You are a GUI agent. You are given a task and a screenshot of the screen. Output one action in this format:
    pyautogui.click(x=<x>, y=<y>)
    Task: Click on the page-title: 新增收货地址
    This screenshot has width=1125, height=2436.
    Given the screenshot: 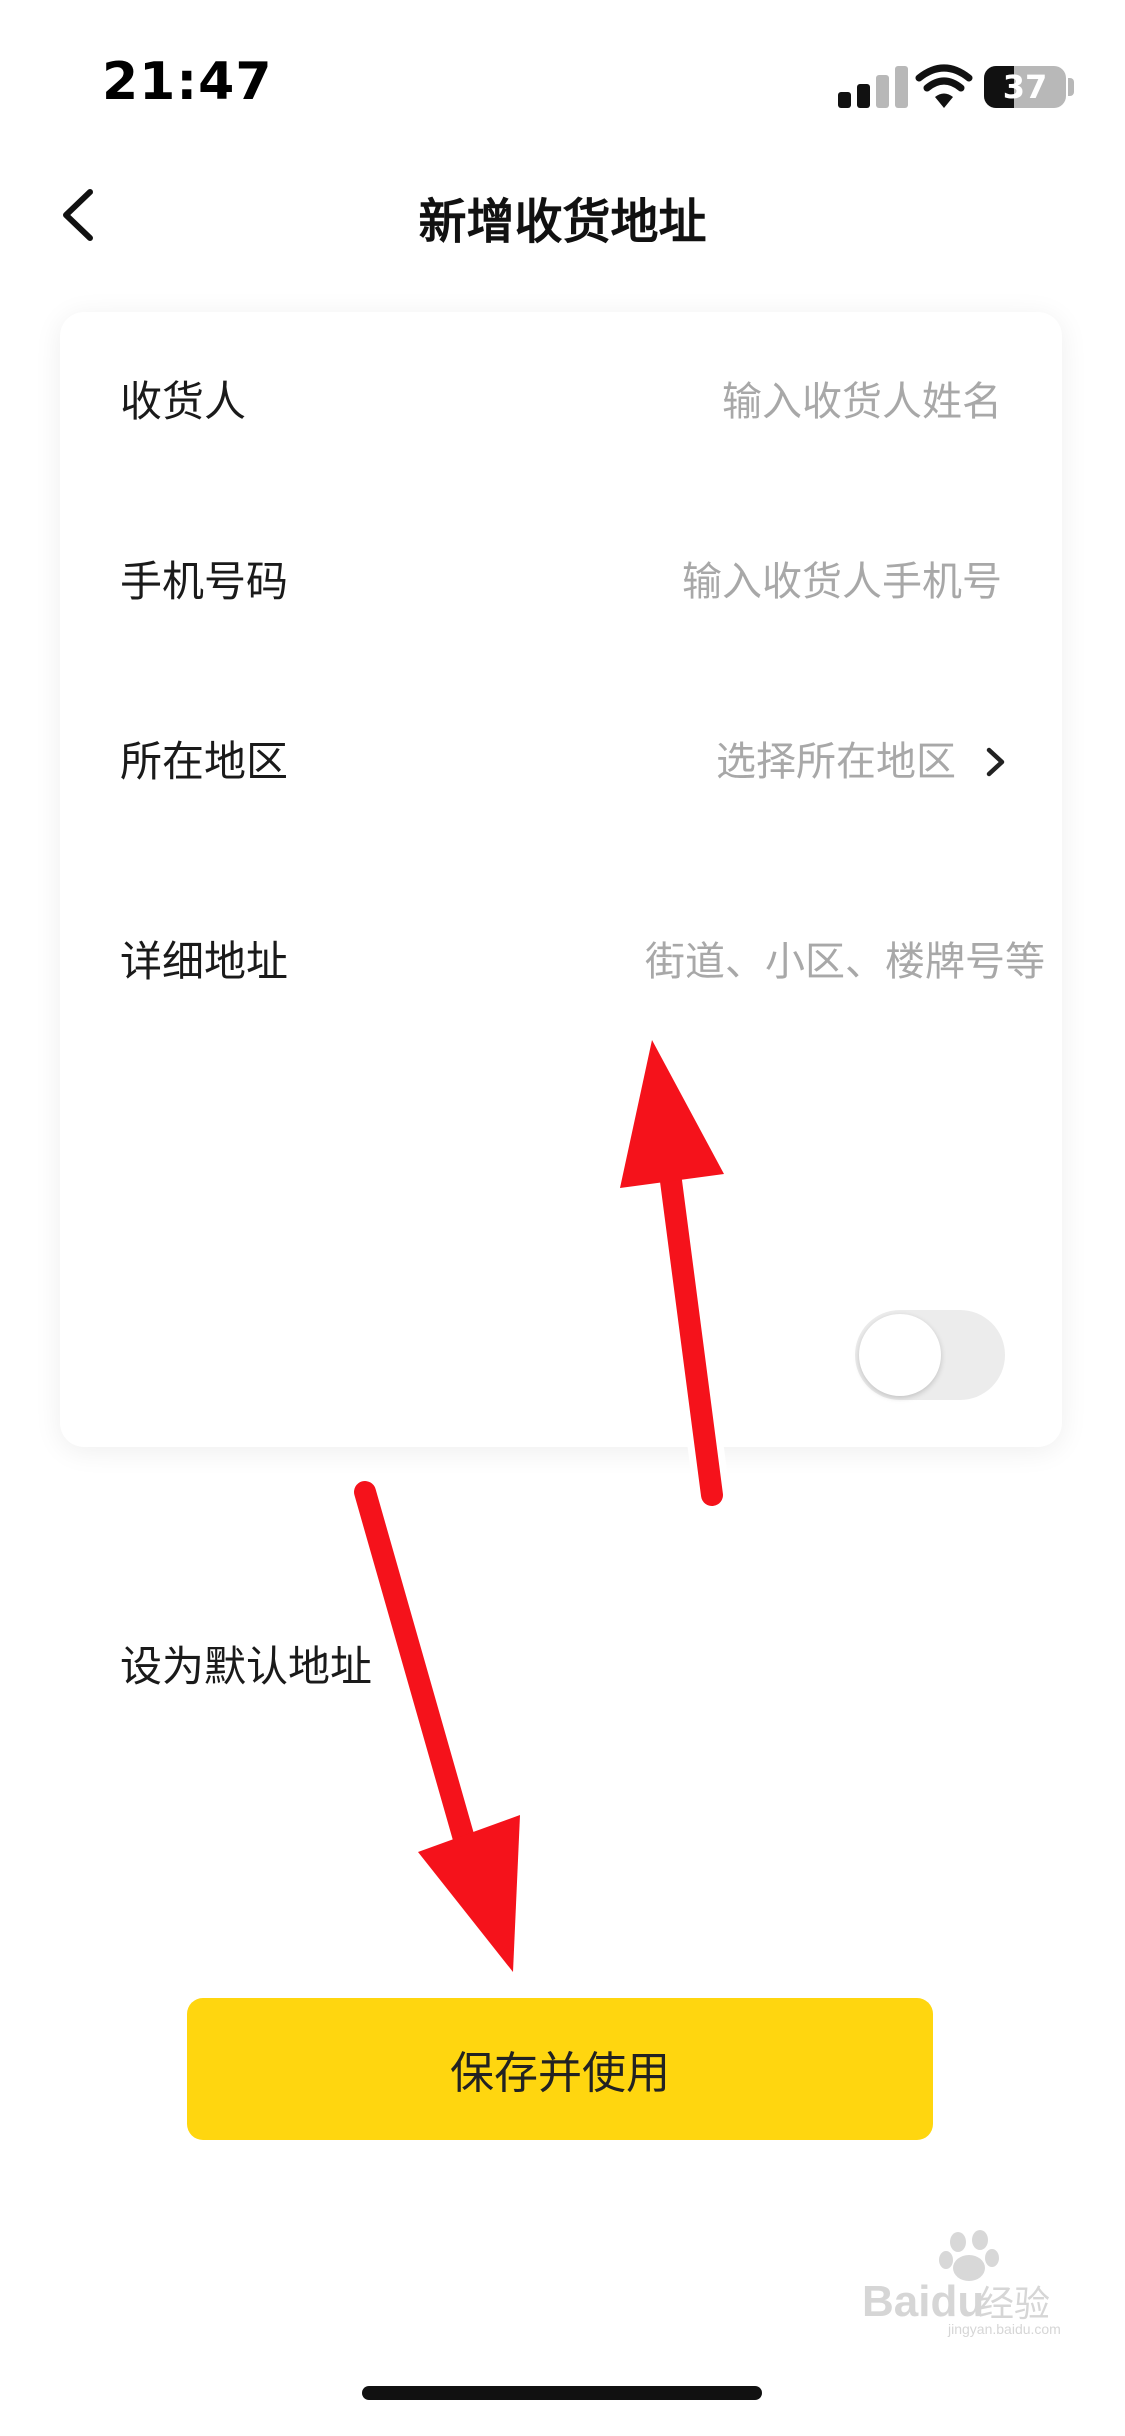 What is the action you would take?
    pyautogui.click(x=562, y=222)
    